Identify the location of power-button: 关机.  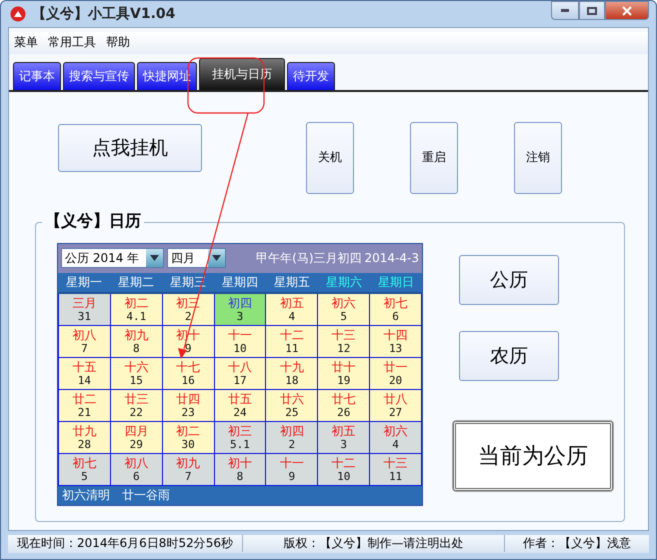
(330, 158).